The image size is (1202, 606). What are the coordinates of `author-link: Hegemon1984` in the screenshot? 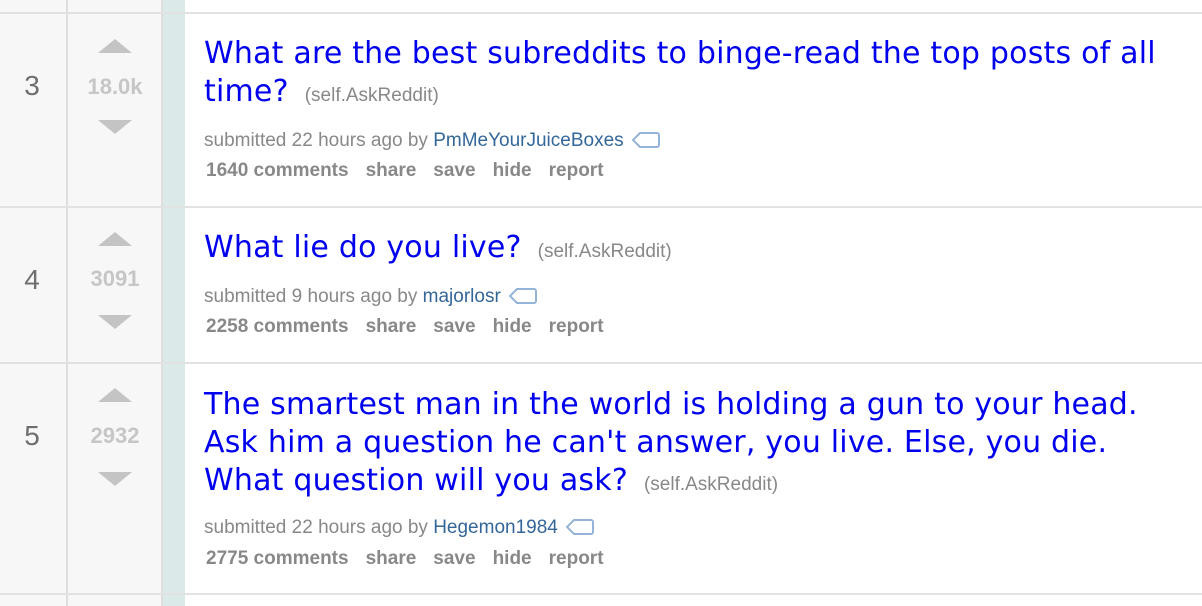 It's located at (495, 527).